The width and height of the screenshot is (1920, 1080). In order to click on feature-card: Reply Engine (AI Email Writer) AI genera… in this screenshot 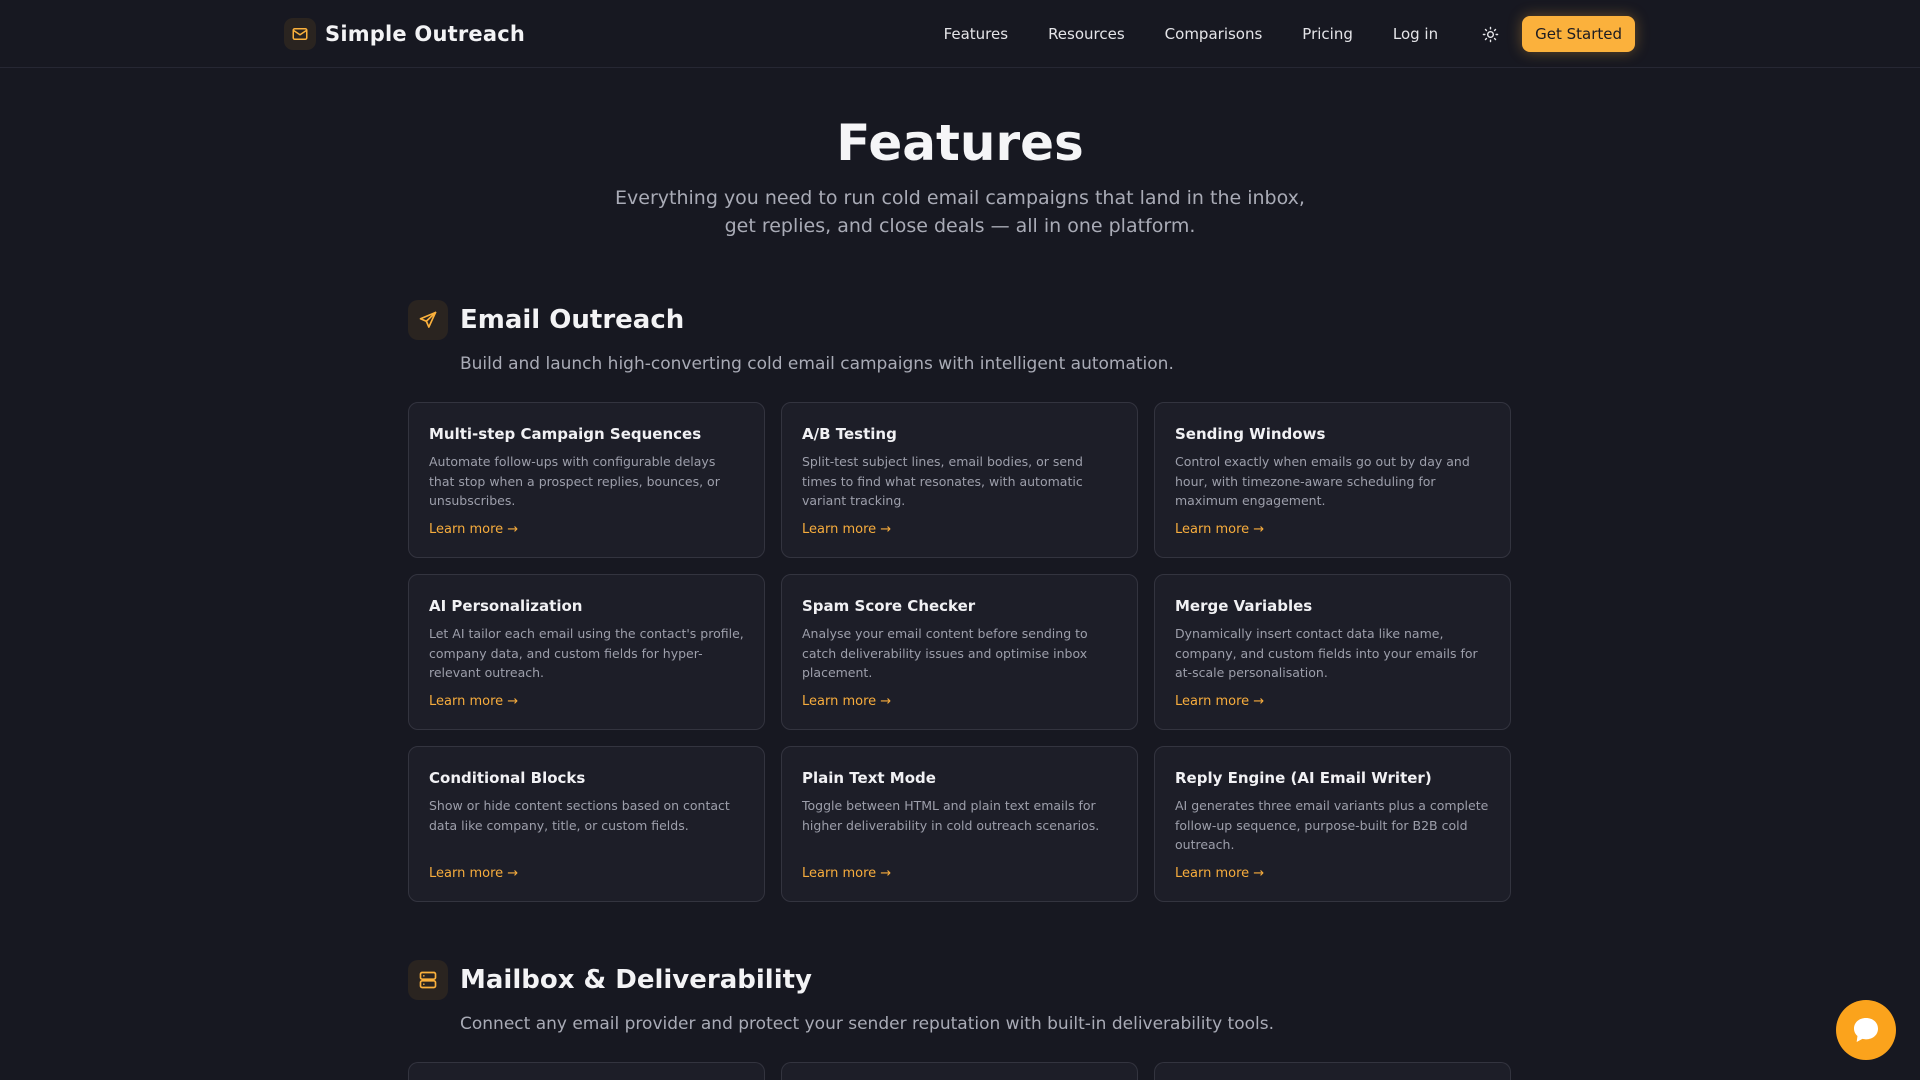, I will do `click(1332, 824)`.